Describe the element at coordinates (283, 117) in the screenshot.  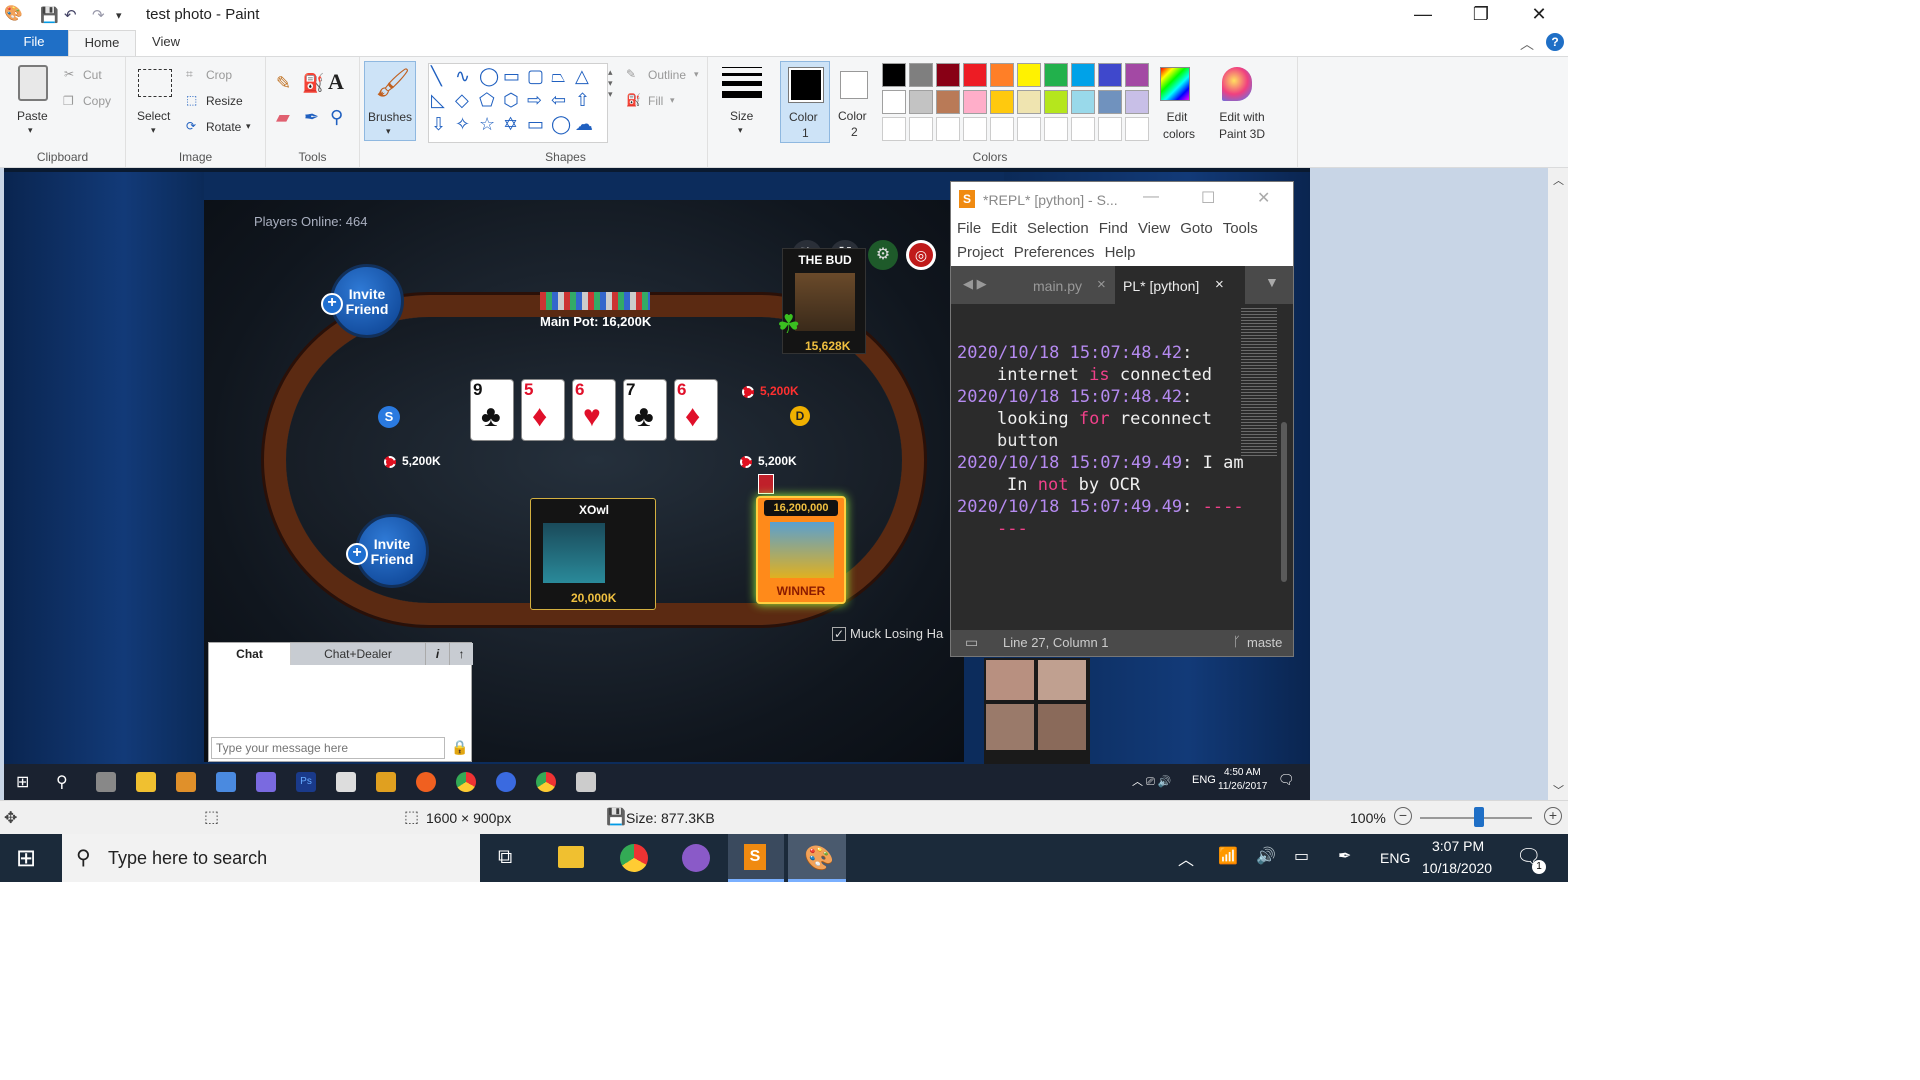
I see `eraser-icon: ▰` at that location.